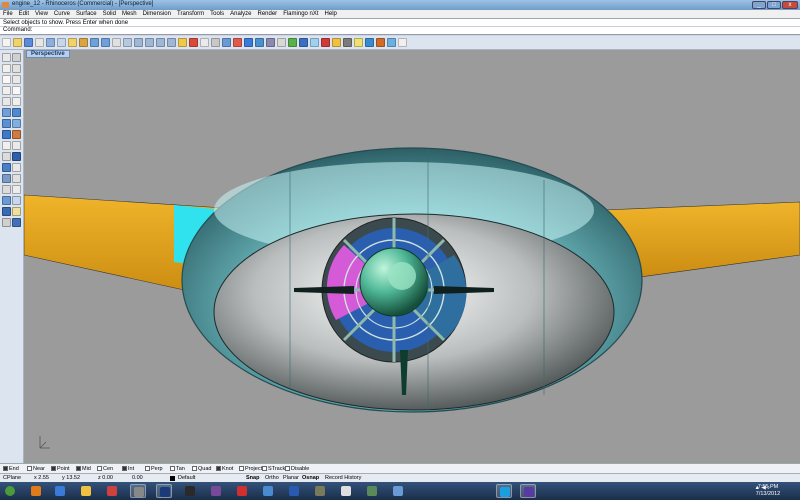 The width and height of the screenshot is (800, 500). What do you see at coordinates (252, 478) in the screenshot?
I see `snap-toggle: Snap` at bounding box center [252, 478].